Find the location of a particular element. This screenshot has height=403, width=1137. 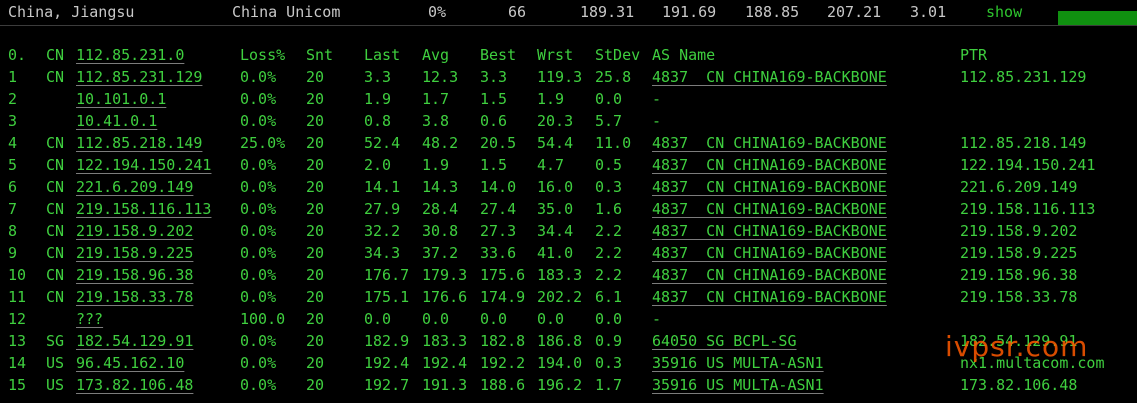

cell-host: 219.158.9.225 is located at coordinates (134, 253).